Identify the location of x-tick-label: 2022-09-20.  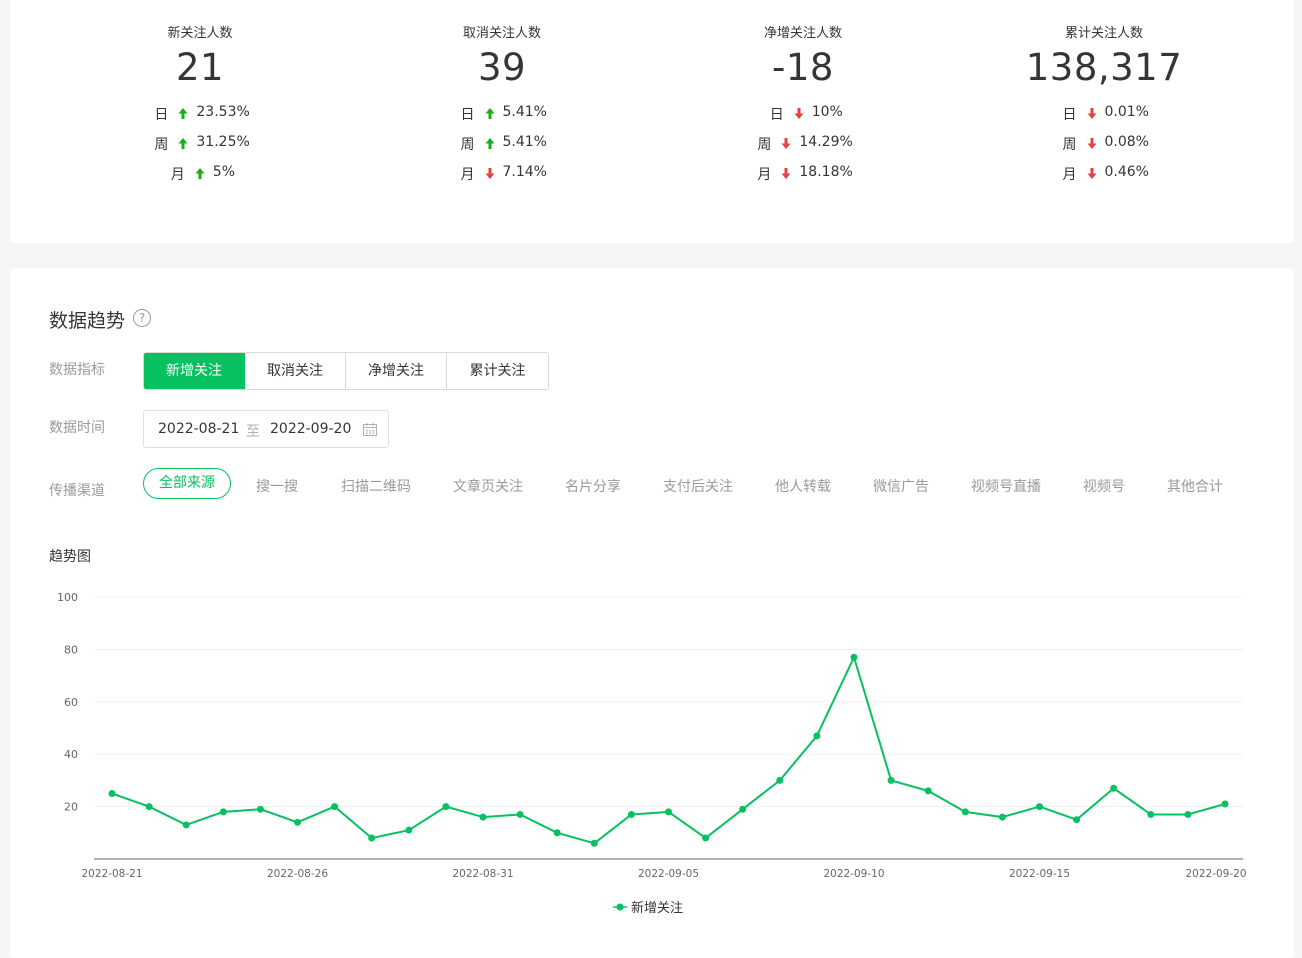
(1215, 874).